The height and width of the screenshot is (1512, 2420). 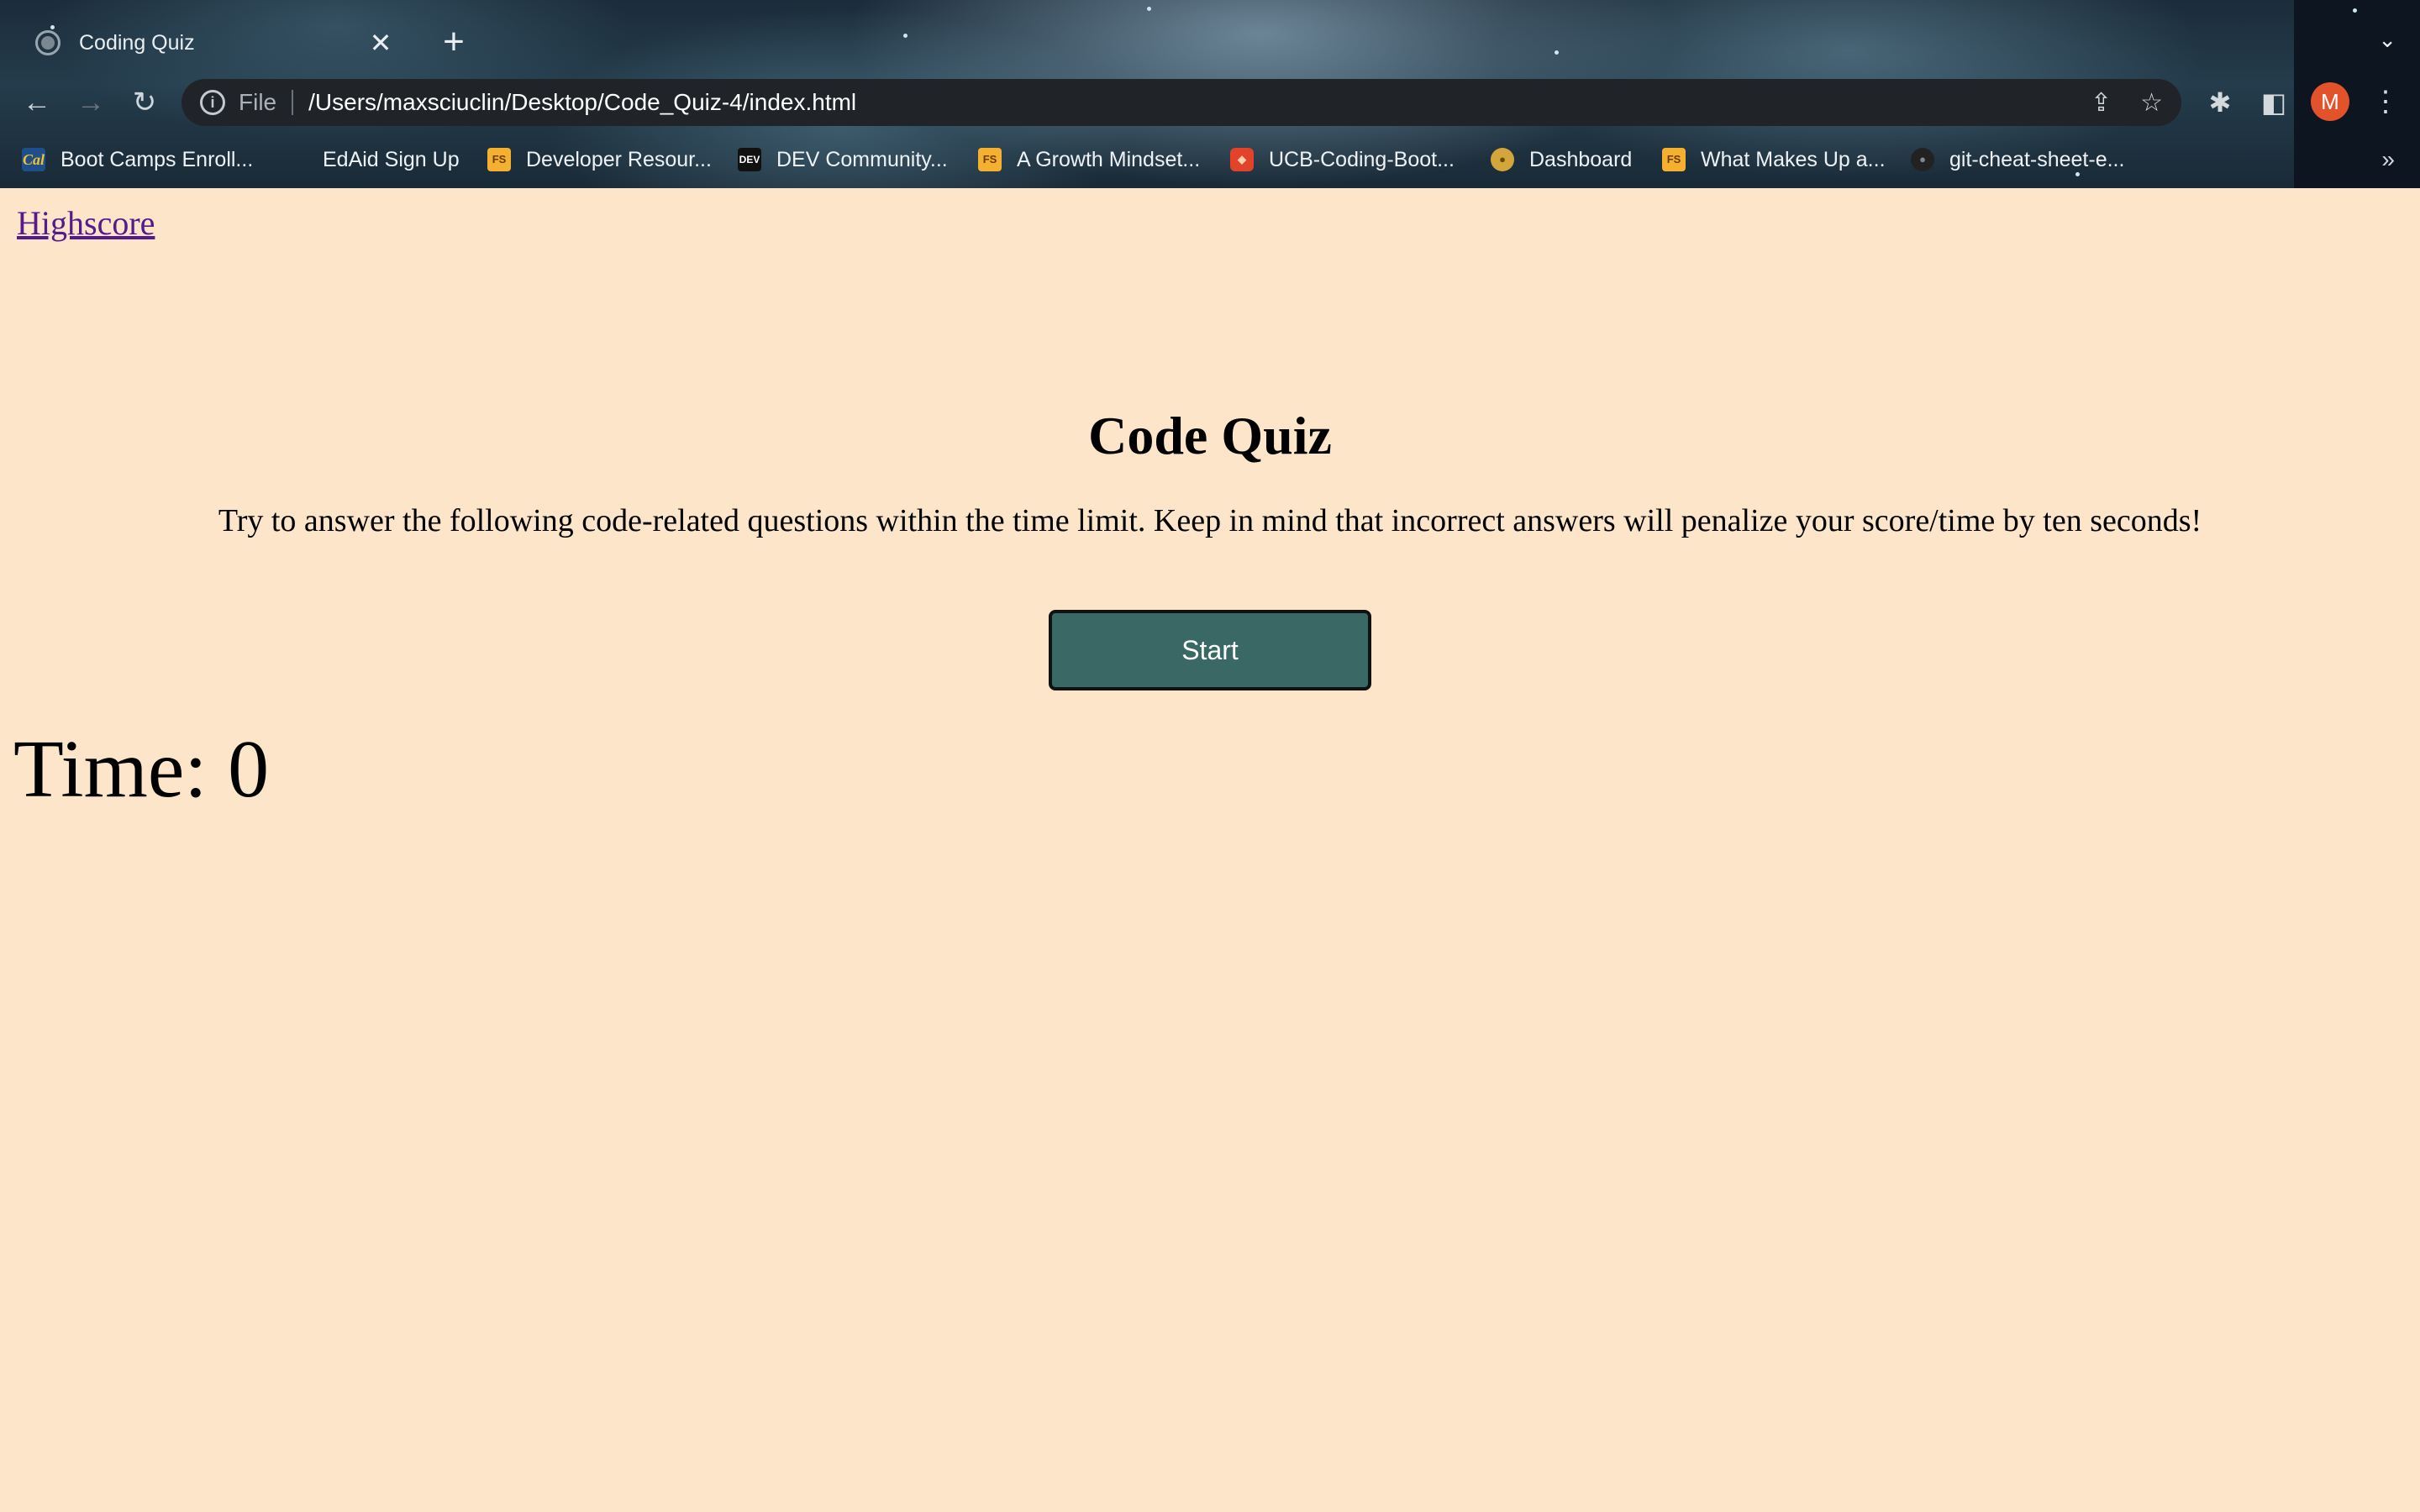 What do you see at coordinates (2387, 40) in the screenshot?
I see `tab-search-icon: ⌄` at bounding box center [2387, 40].